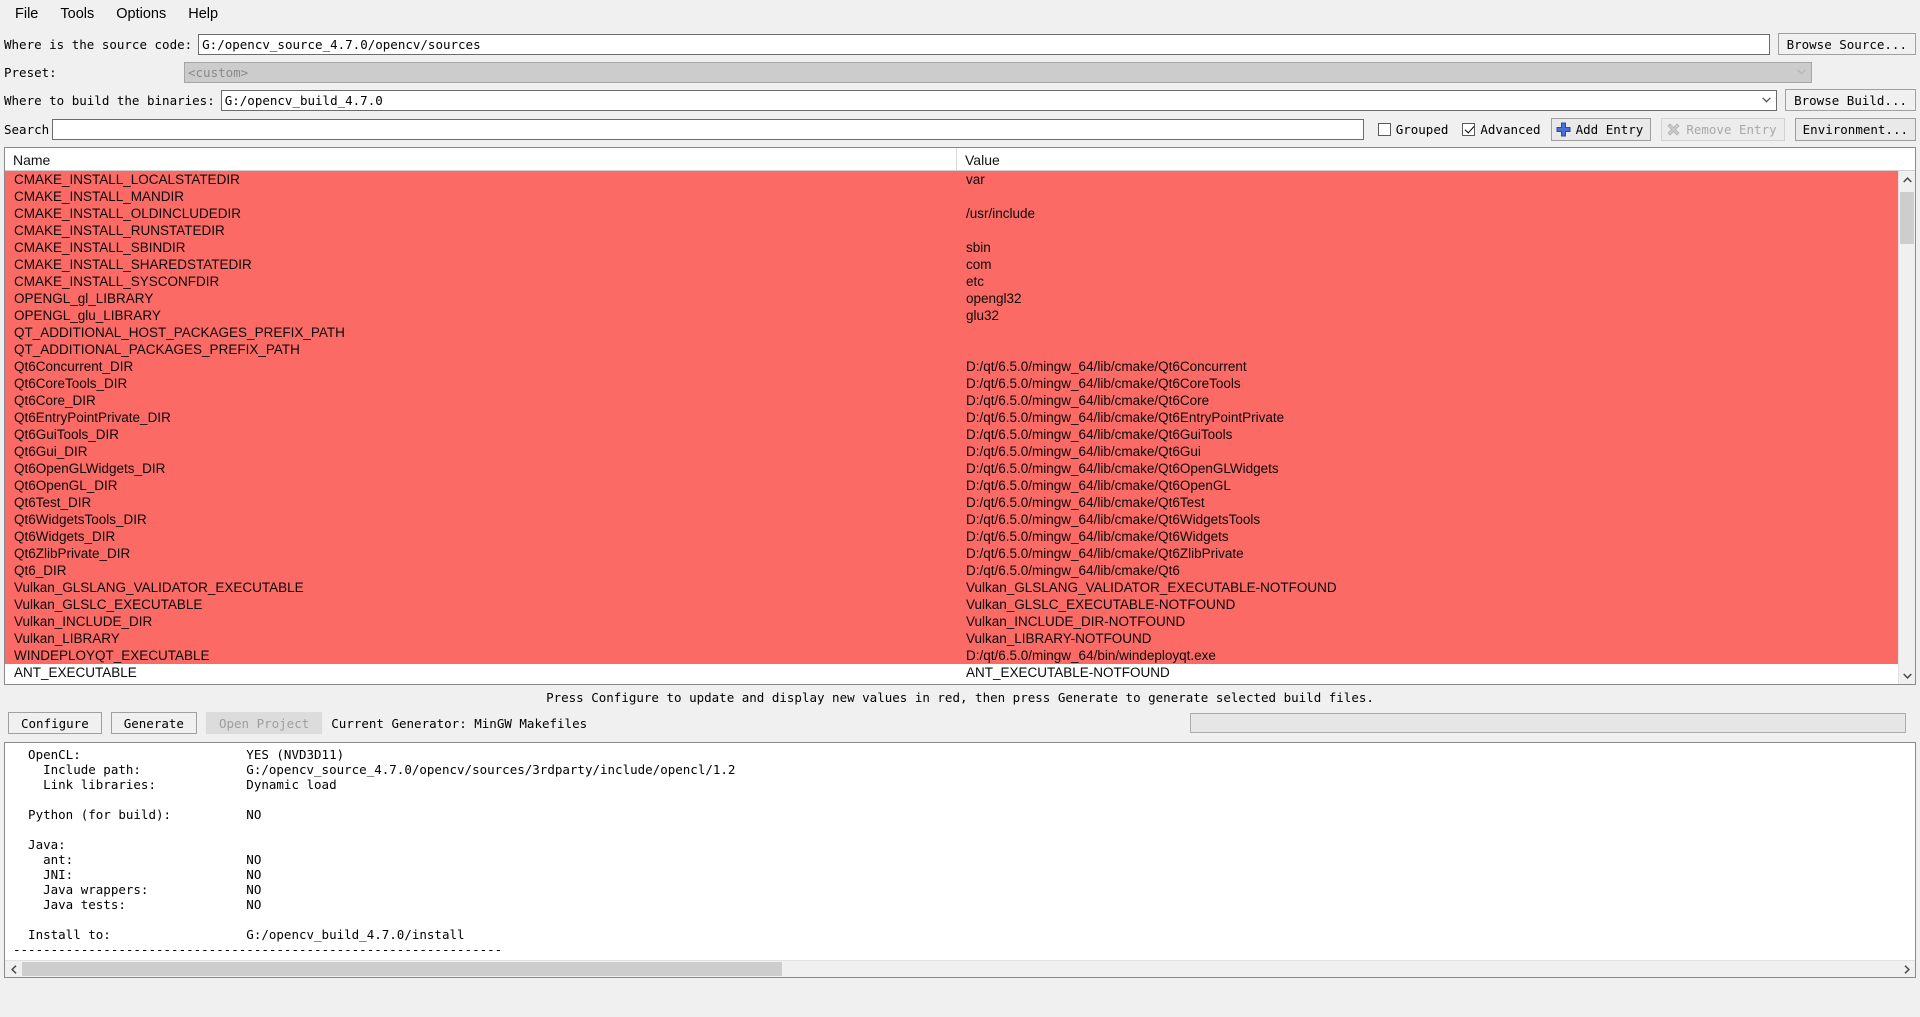 The width and height of the screenshot is (1920, 1017). What do you see at coordinates (1907, 675) in the screenshot?
I see `scroll-down-arrow-icon` at bounding box center [1907, 675].